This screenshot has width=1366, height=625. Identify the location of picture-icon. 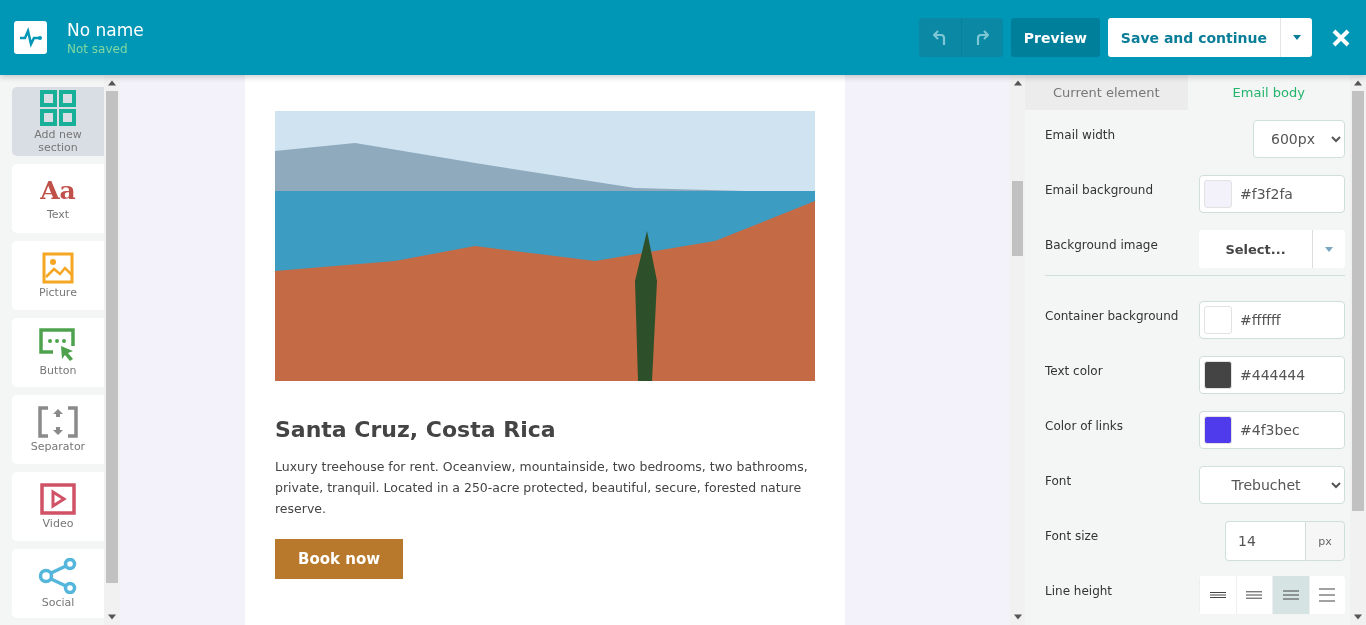
(58, 268).